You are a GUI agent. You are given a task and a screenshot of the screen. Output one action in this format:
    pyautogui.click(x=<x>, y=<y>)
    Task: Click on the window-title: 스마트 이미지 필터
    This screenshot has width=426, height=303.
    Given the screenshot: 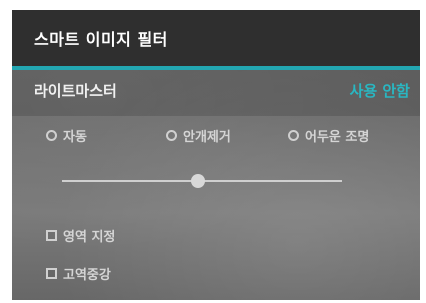 What is the action you would take?
    pyautogui.click(x=101, y=39)
    